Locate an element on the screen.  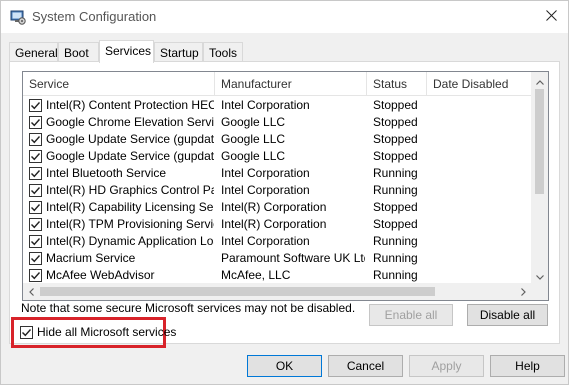
system-configuration-icon is located at coordinates (18, 17).